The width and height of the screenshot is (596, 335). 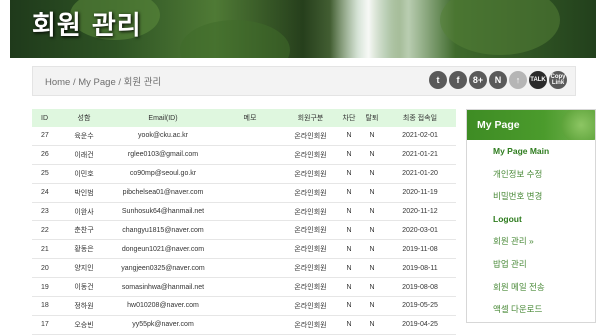 What do you see at coordinates (163, 287) in the screenshot?
I see `member-email: somasinhwa@hanmail.net` at bounding box center [163, 287].